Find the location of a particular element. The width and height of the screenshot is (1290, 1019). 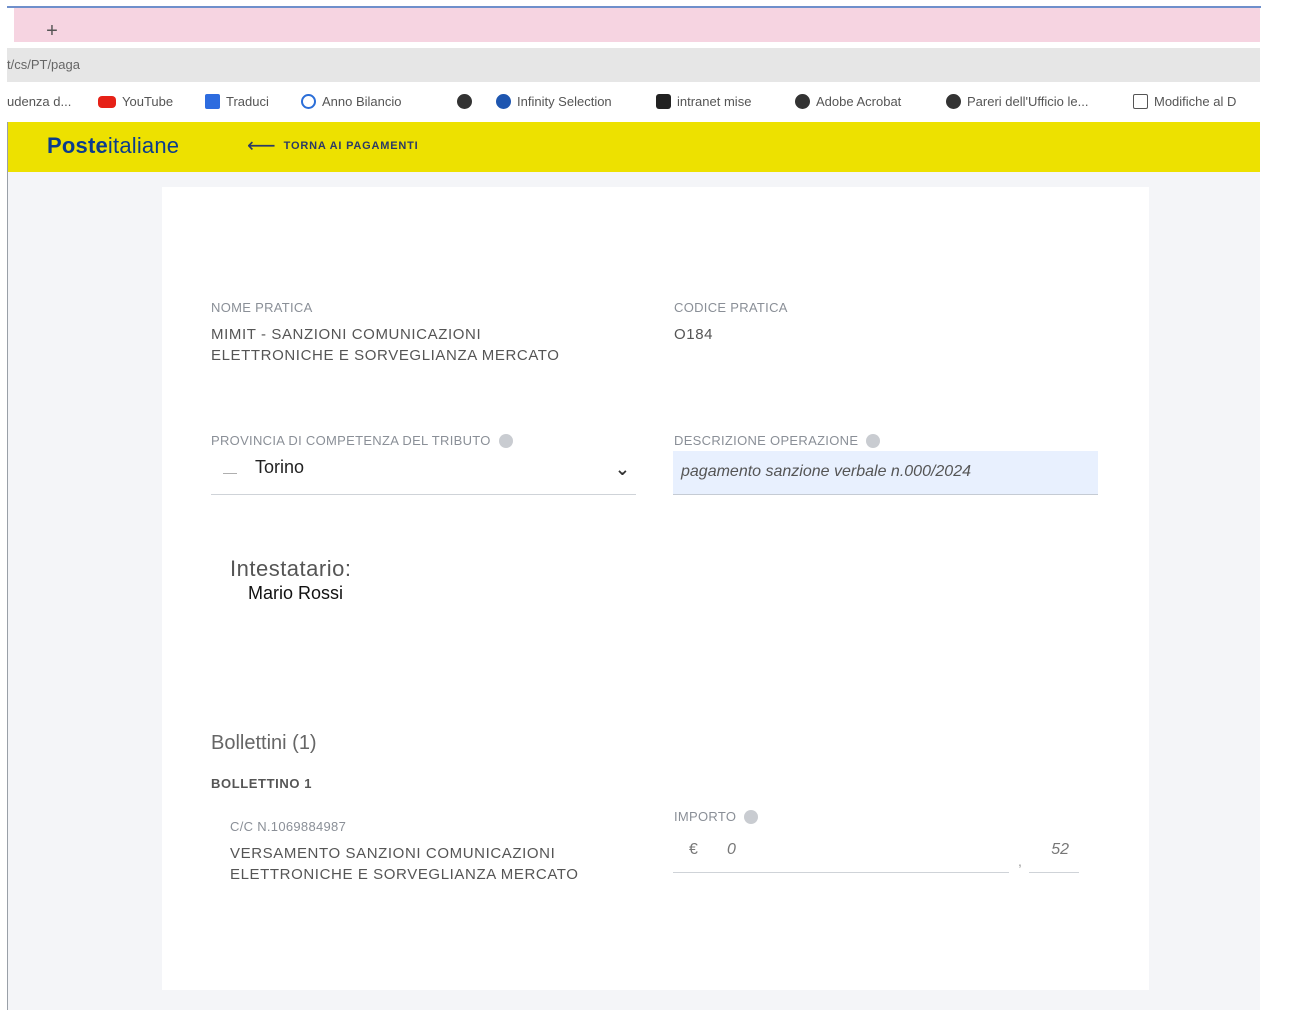

importo-label: IMPORTO is located at coordinates (716, 816).